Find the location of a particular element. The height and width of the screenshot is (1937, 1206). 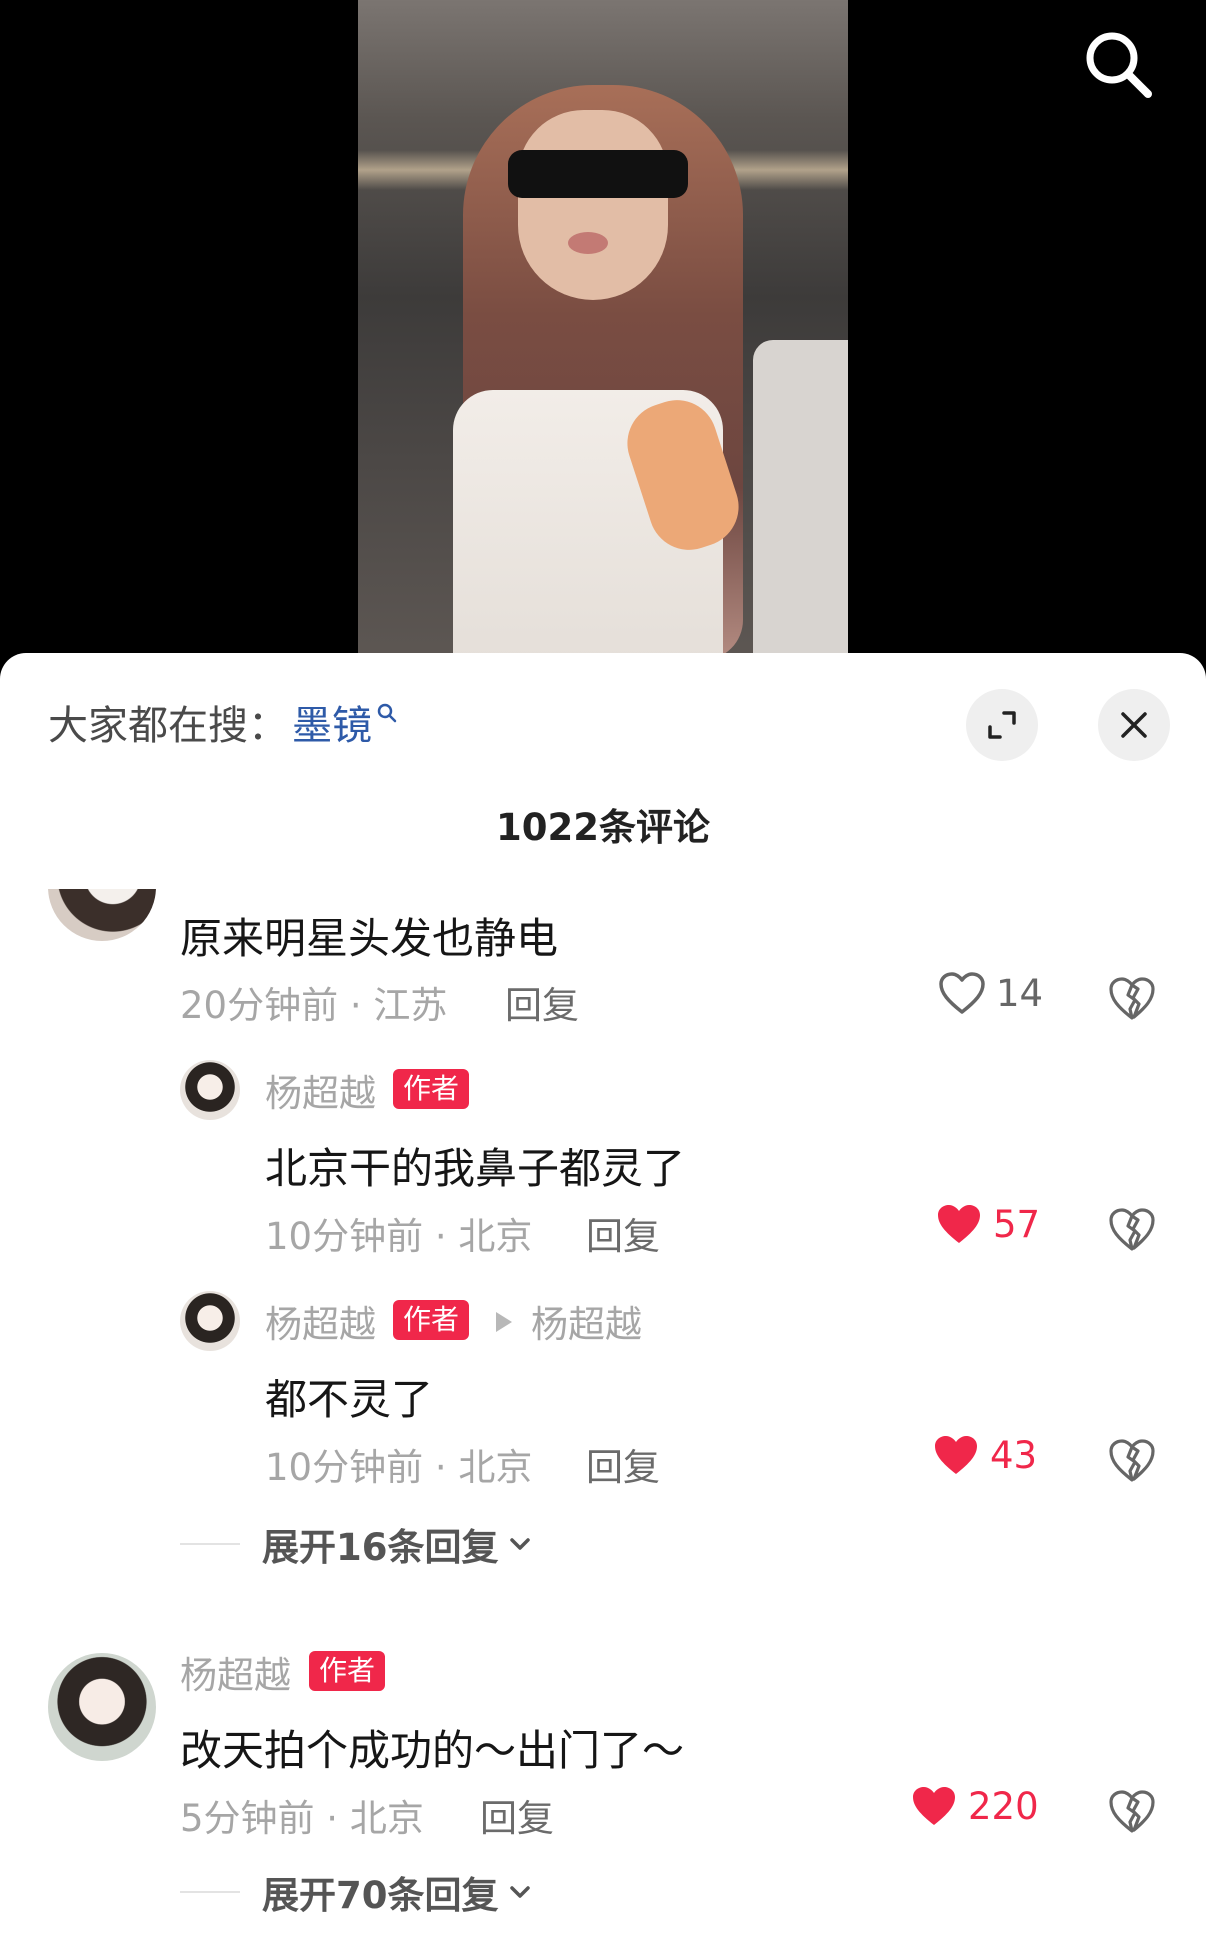

close-icon is located at coordinates (1134, 725).